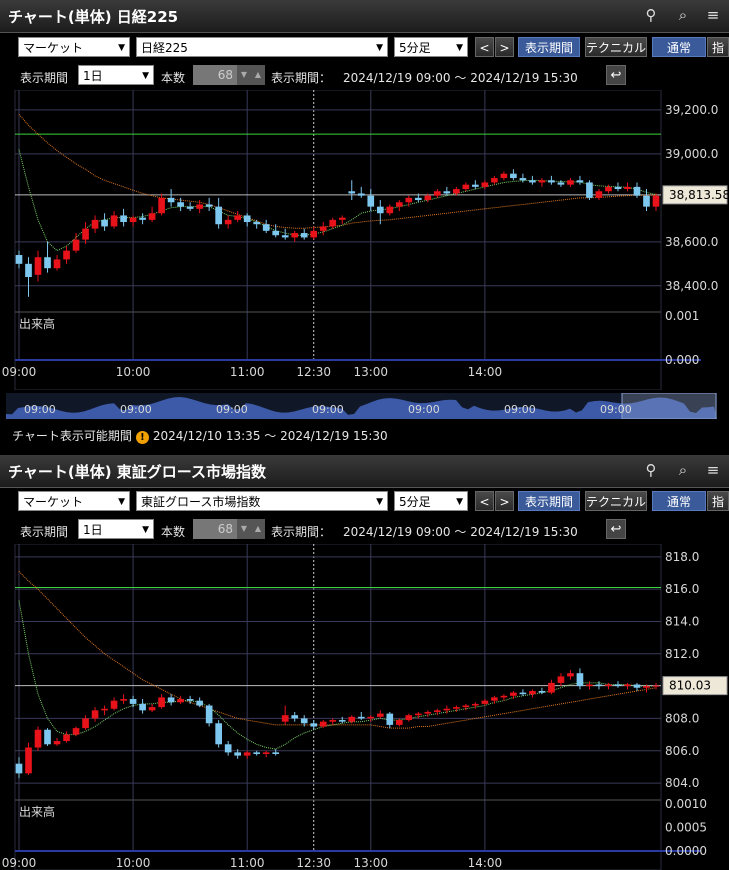 The width and height of the screenshot is (729, 870). I want to click on available-period-value: 2024/12/10 13:35 ～ 2024/12/19 15:30, so click(270, 436).